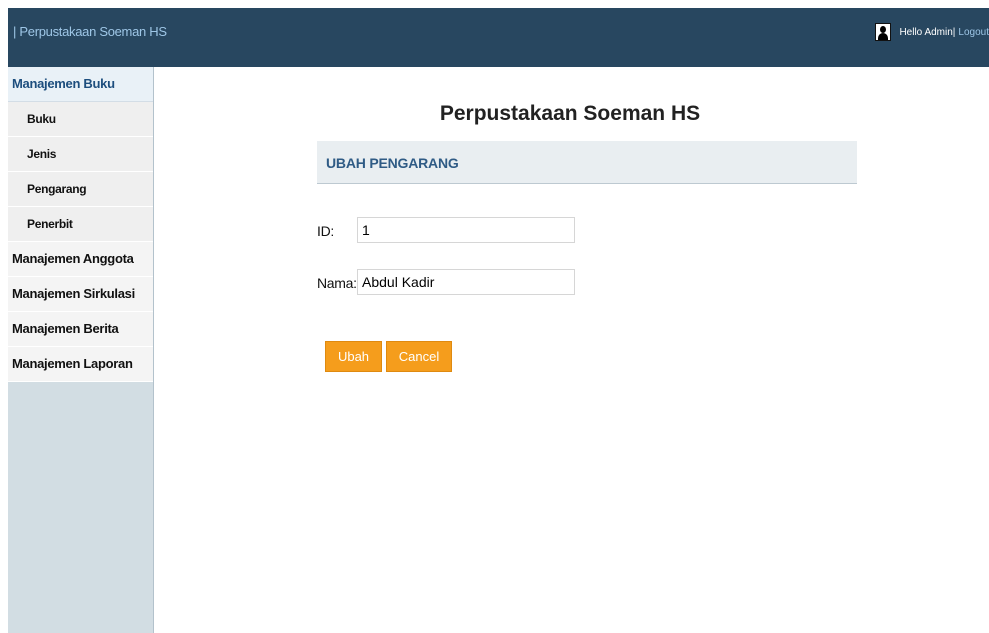 The width and height of the screenshot is (989, 633). Describe the element at coordinates (80, 364) in the screenshot. I see `sidebar-section-manajemen-laporan: Manajemen Laporan` at that location.